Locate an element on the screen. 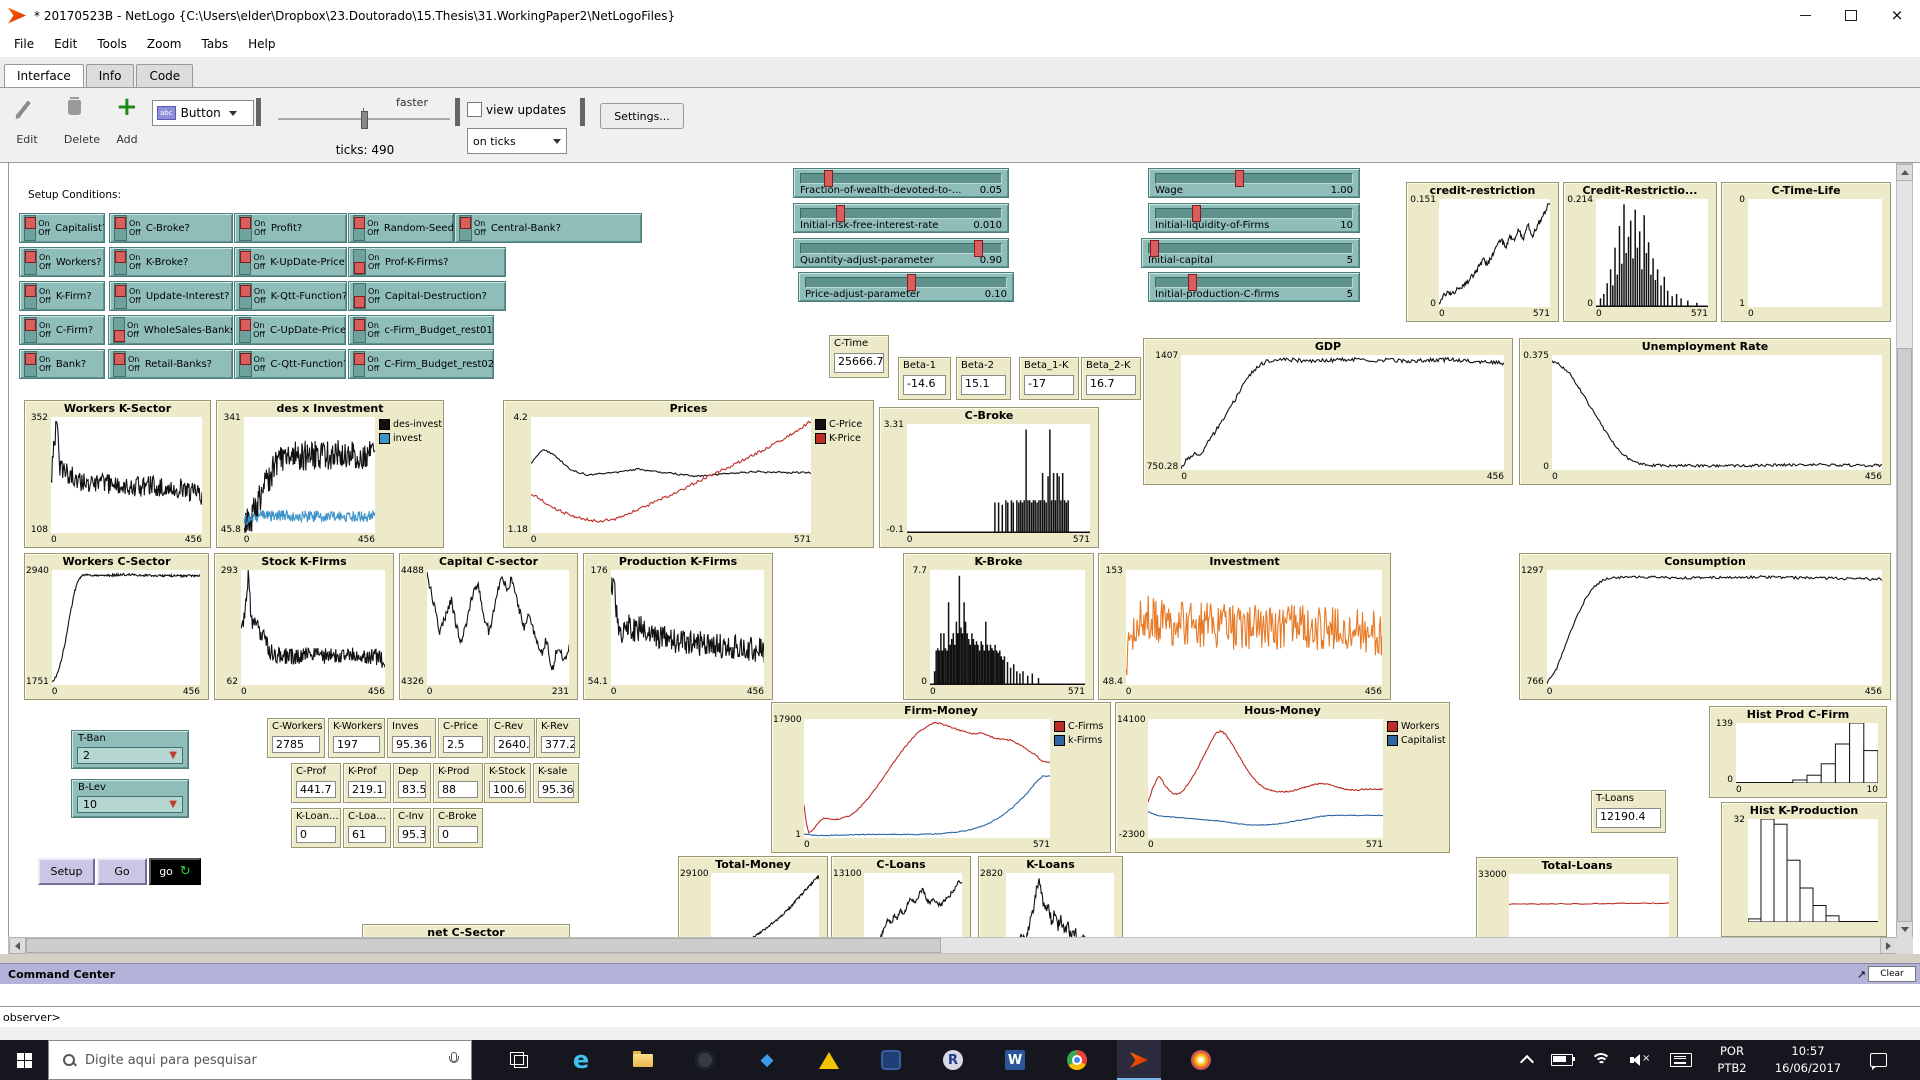 This screenshot has height=1080, width=1920. taskbar-app-task-view is located at coordinates (519, 1060).